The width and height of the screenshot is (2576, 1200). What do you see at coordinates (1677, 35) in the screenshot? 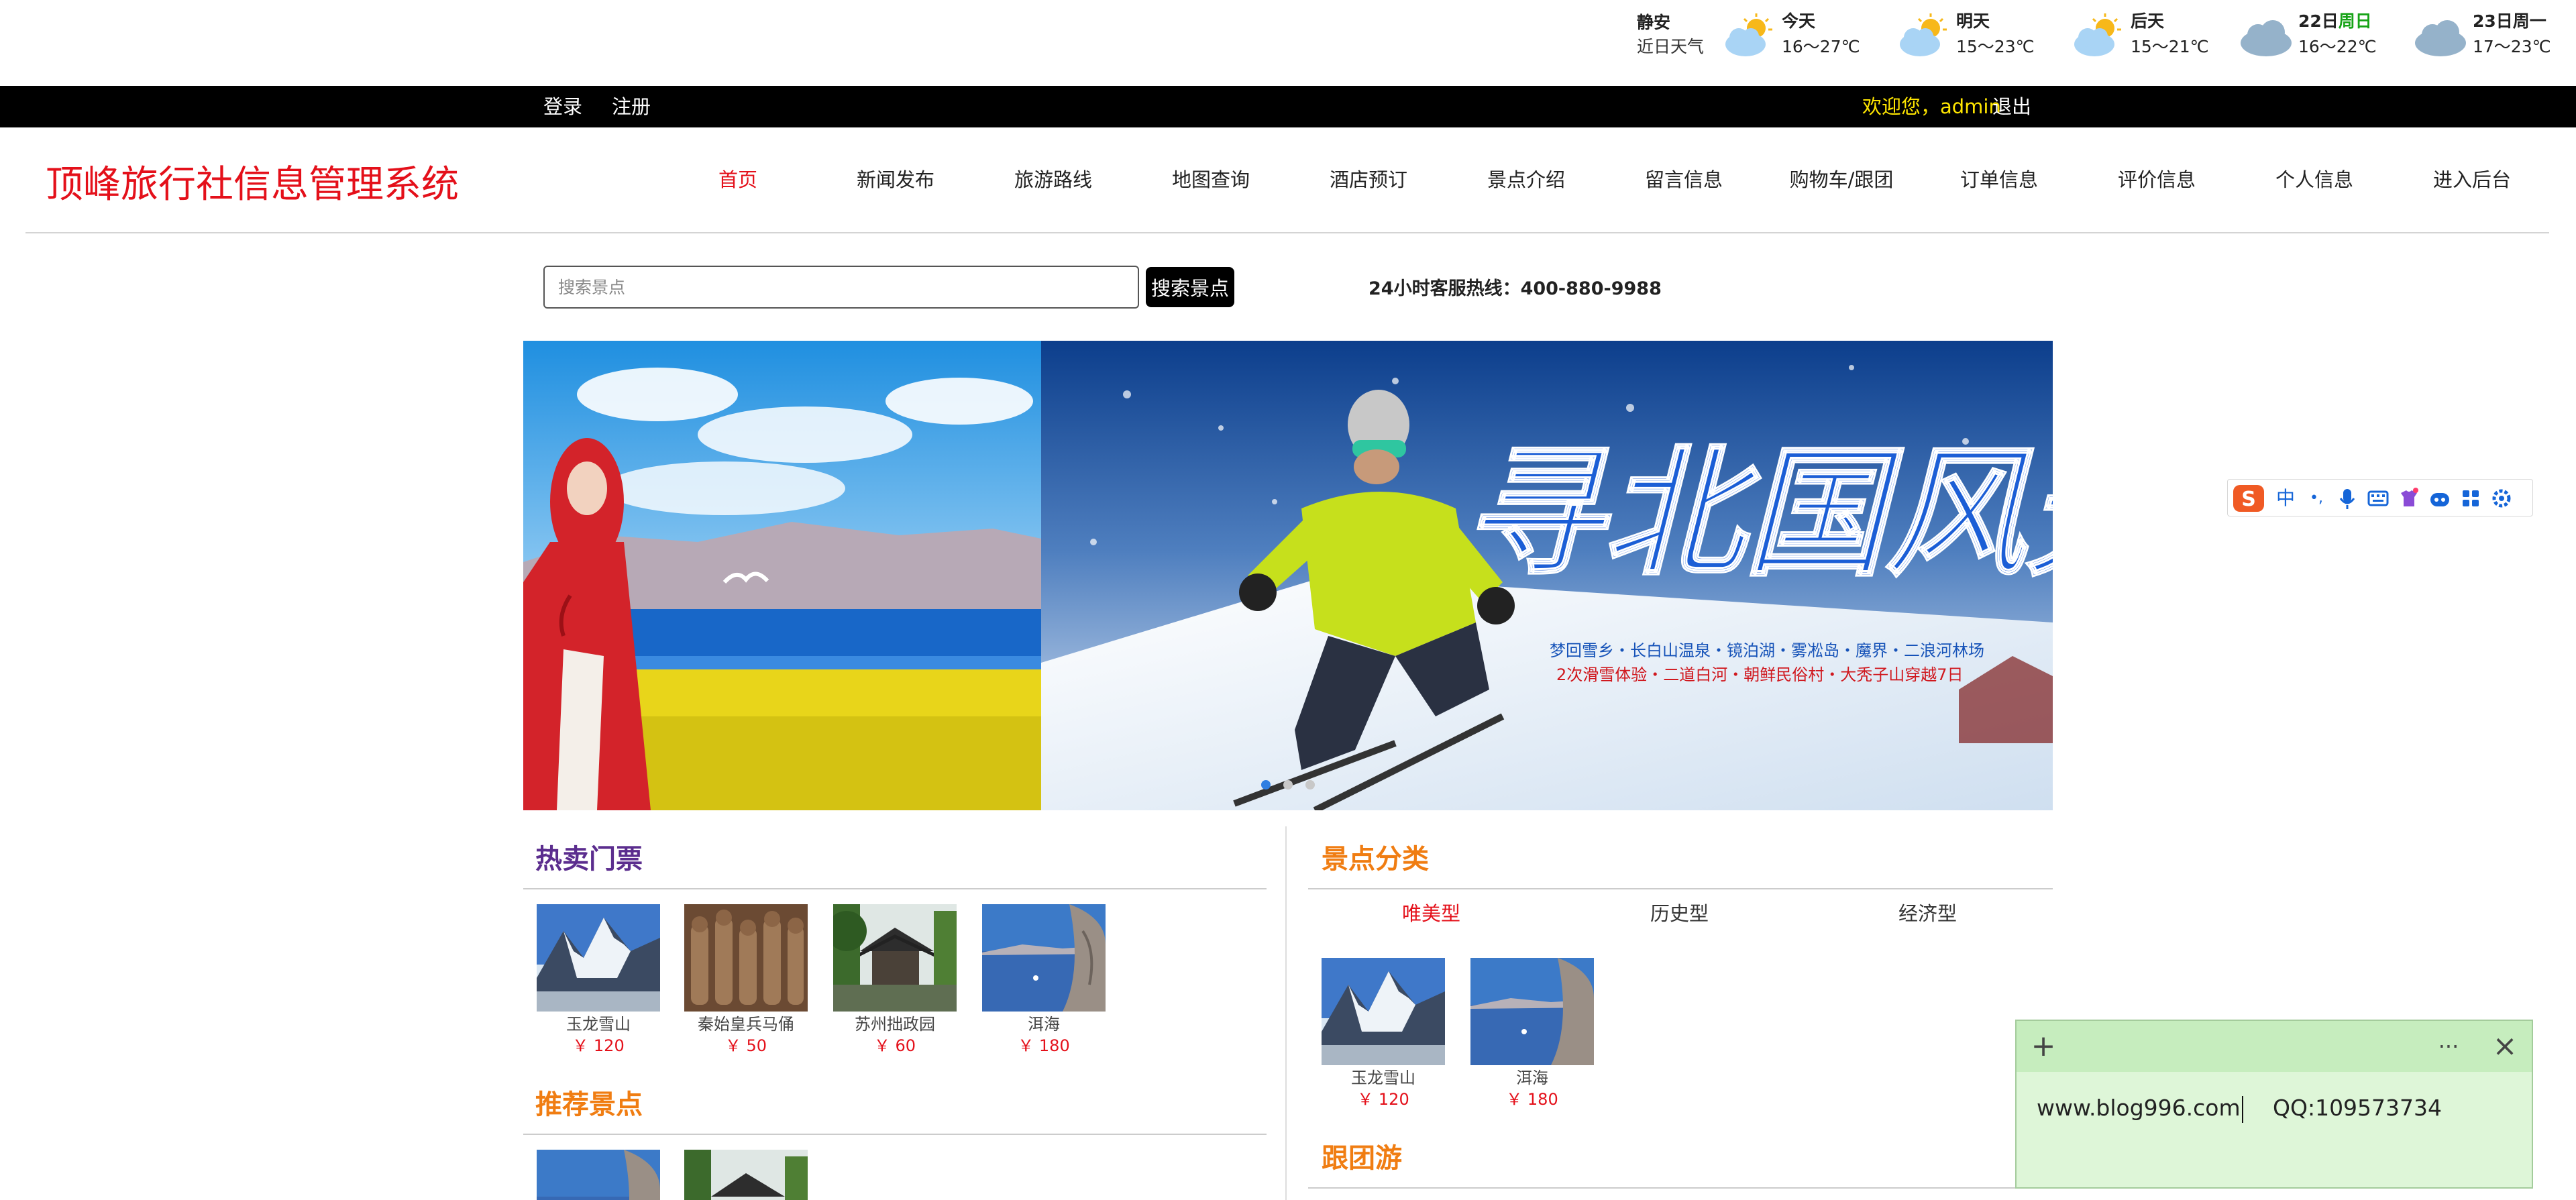
I see `weather-location: 静安 近日天气` at bounding box center [1677, 35].